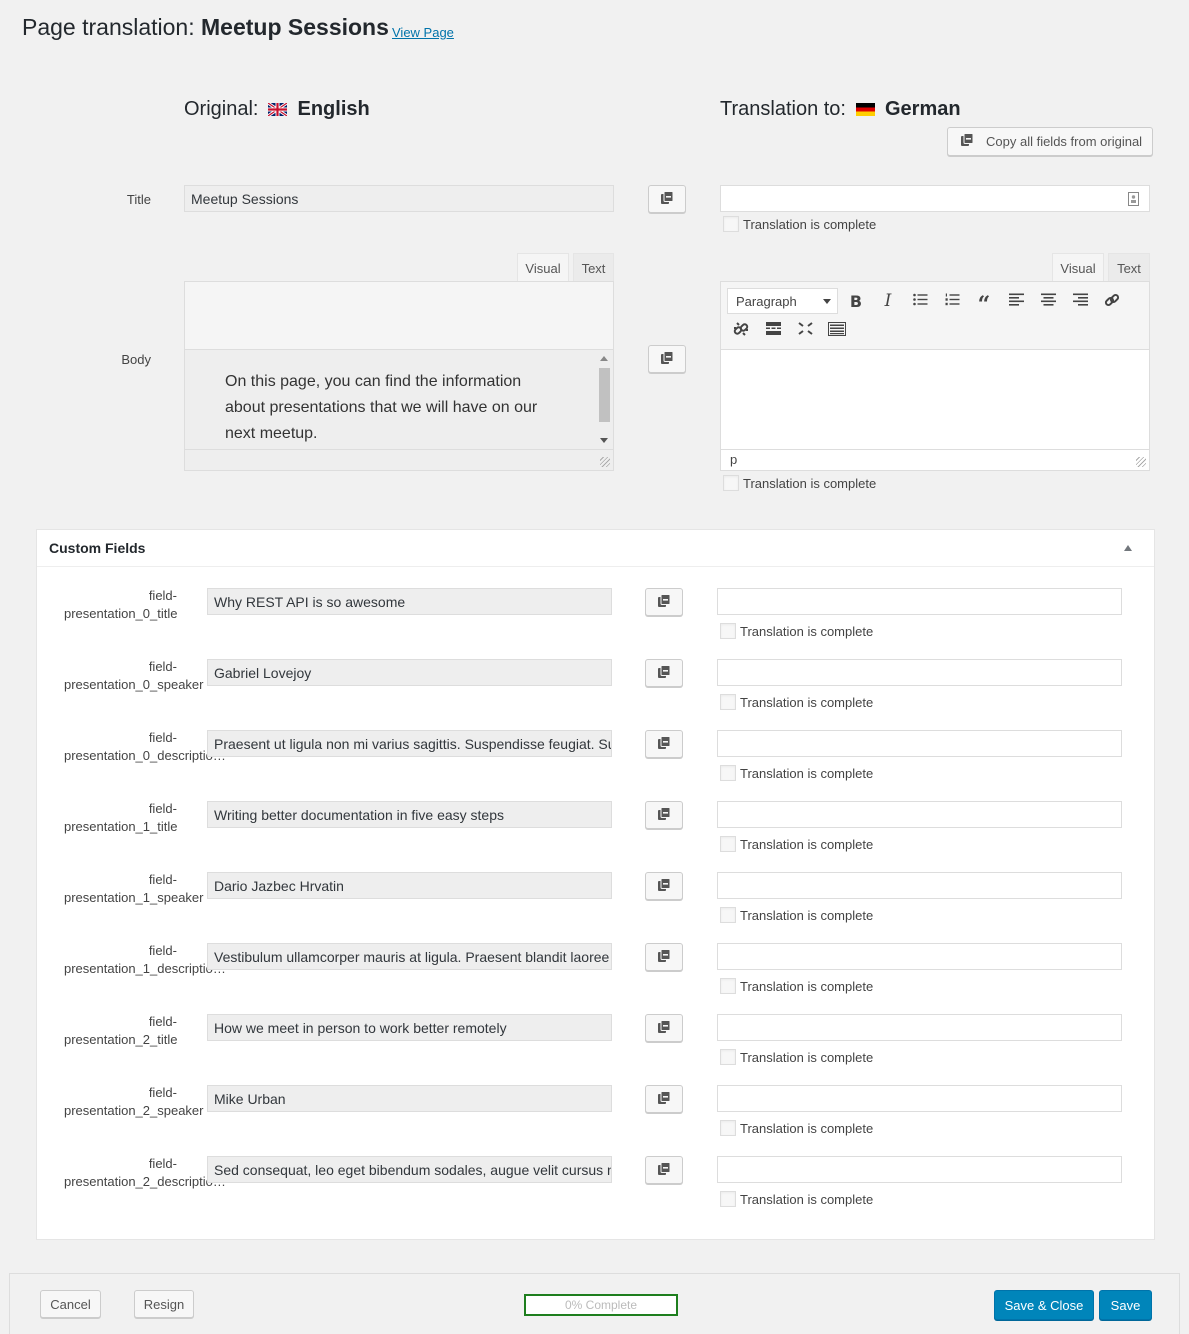 The height and width of the screenshot is (1334, 1189). I want to click on format-select: Paragraph, so click(782, 301).